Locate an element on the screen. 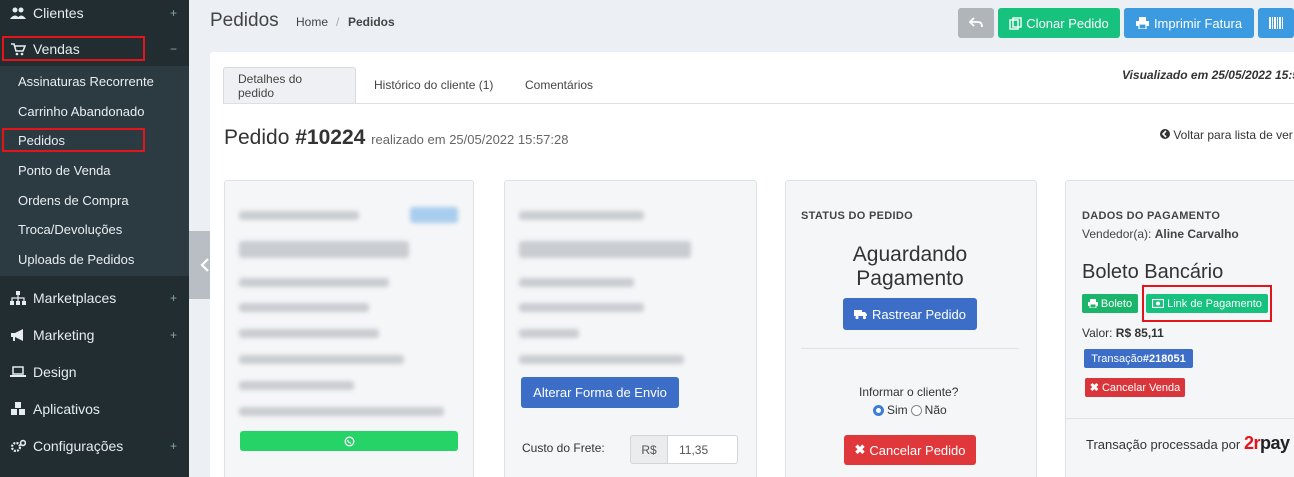  whatsapp-button is located at coordinates (349, 441).